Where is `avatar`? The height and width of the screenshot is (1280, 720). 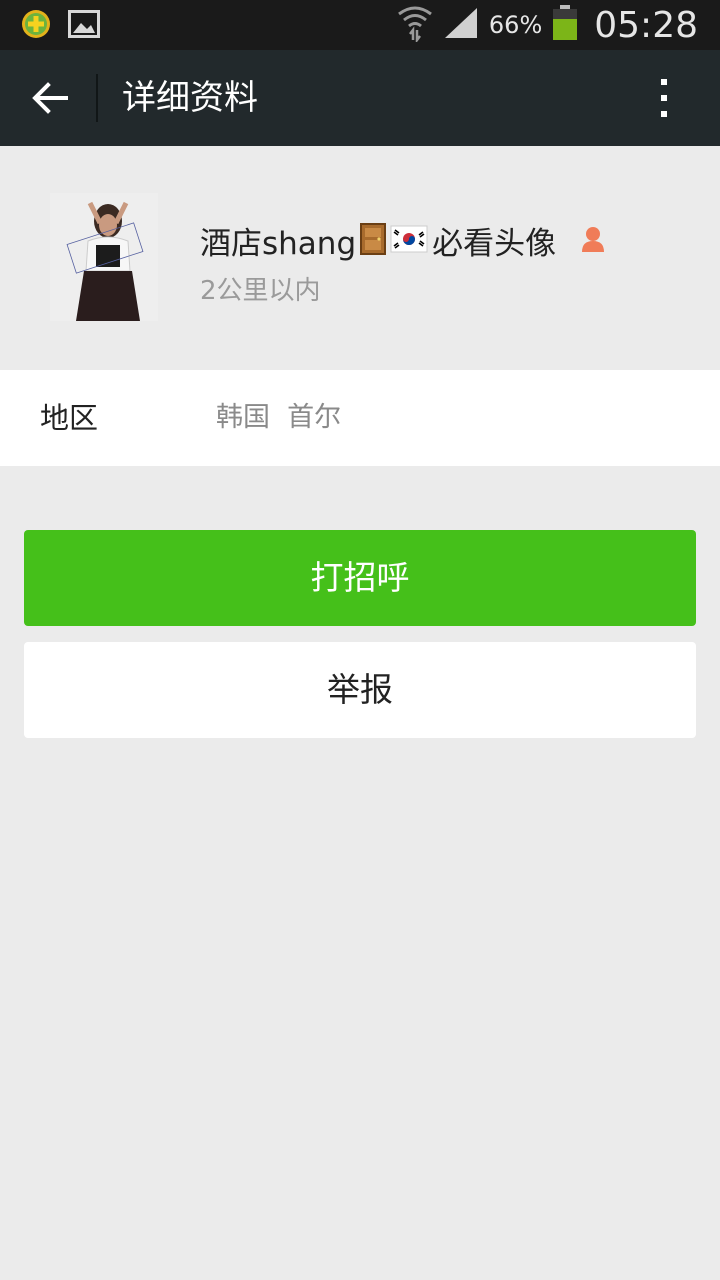 avatar is located at coordinates (104, 257).